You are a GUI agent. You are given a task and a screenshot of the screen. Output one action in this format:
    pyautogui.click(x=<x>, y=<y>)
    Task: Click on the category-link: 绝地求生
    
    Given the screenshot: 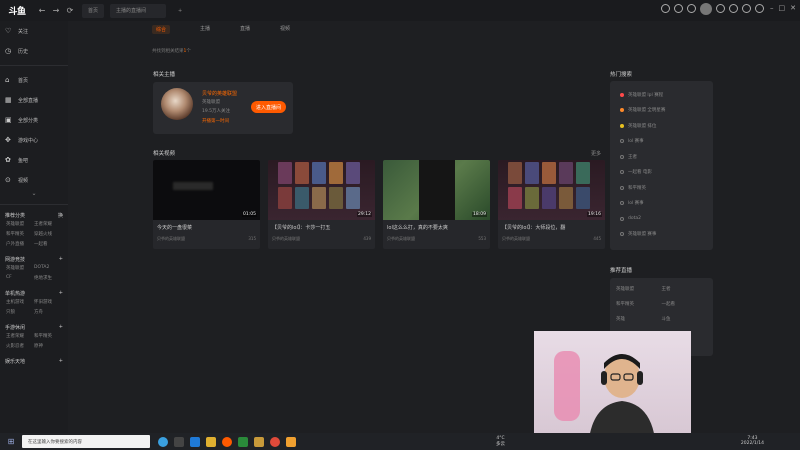 What is the action you would take?
    pyautogui.click(x=48, y=278)
    